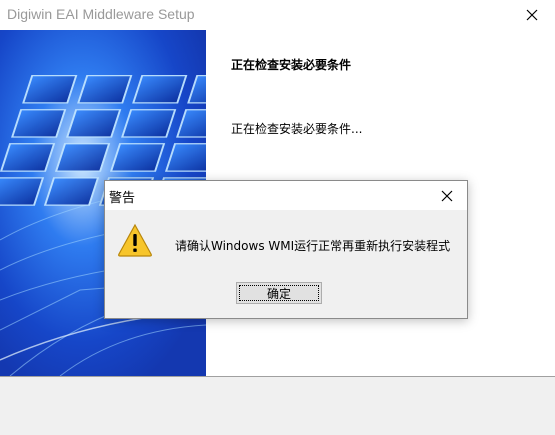 Image resolution: width=555 pixels, height=435 pixels. I want to click on dialog-titlebar: 警告, so click(286, 195).